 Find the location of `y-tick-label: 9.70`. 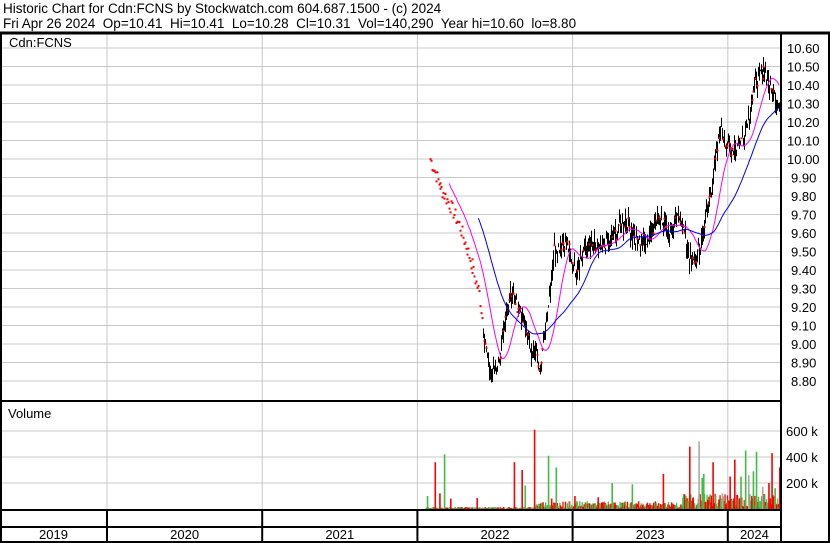

y-tick-label: 9.70 is located at coordinates (803, 215).